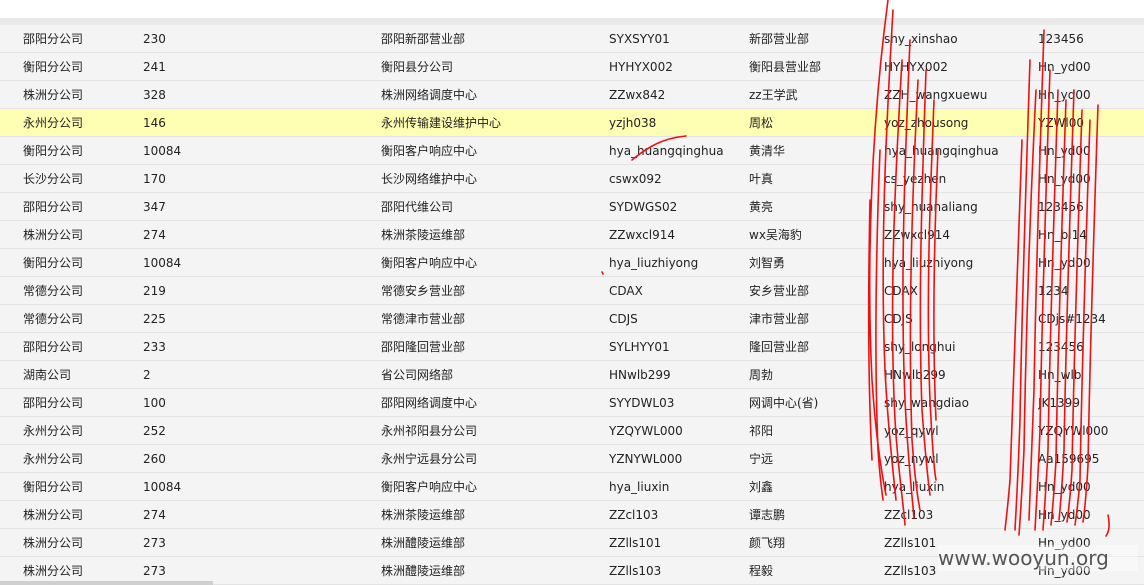 The image size is (1144, 585). I want to click on name-cell: 程毅, so click(761, 571).